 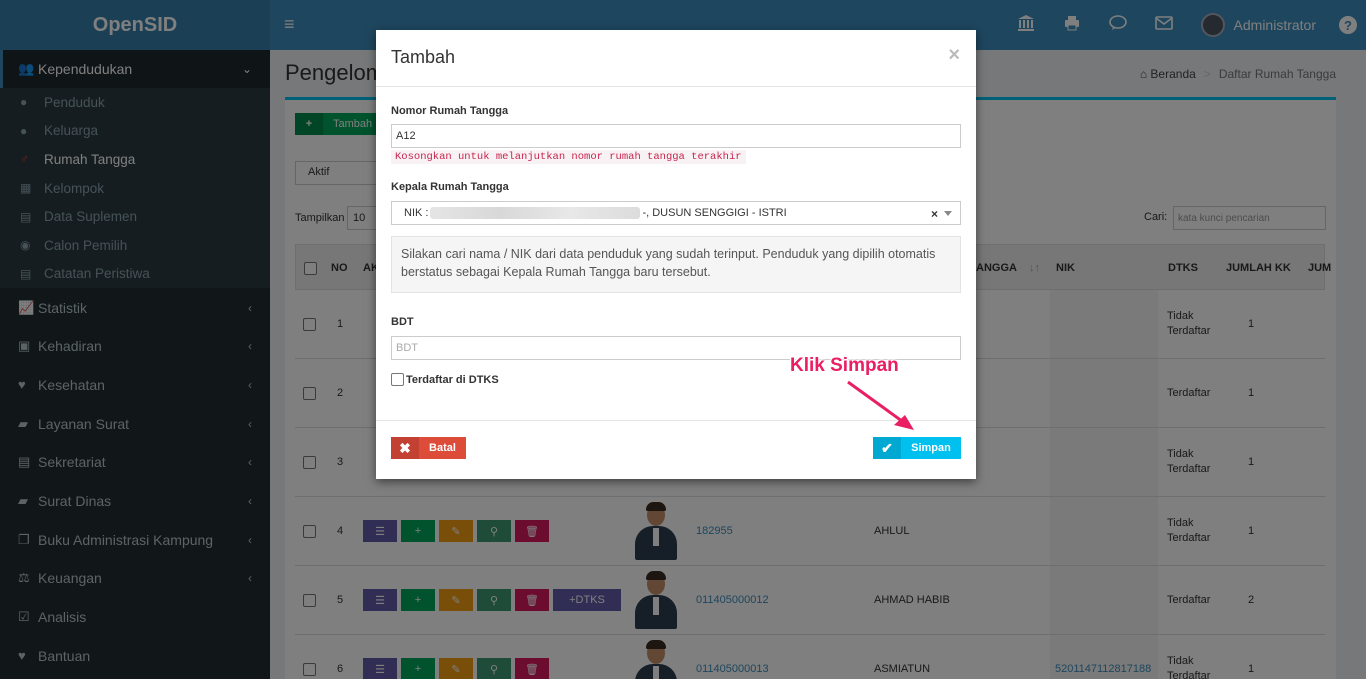 What do you see at coordinates (442, 448) in the screenshot?
I see `cancel-button-label: Batal` at bounding box center [442, 448].